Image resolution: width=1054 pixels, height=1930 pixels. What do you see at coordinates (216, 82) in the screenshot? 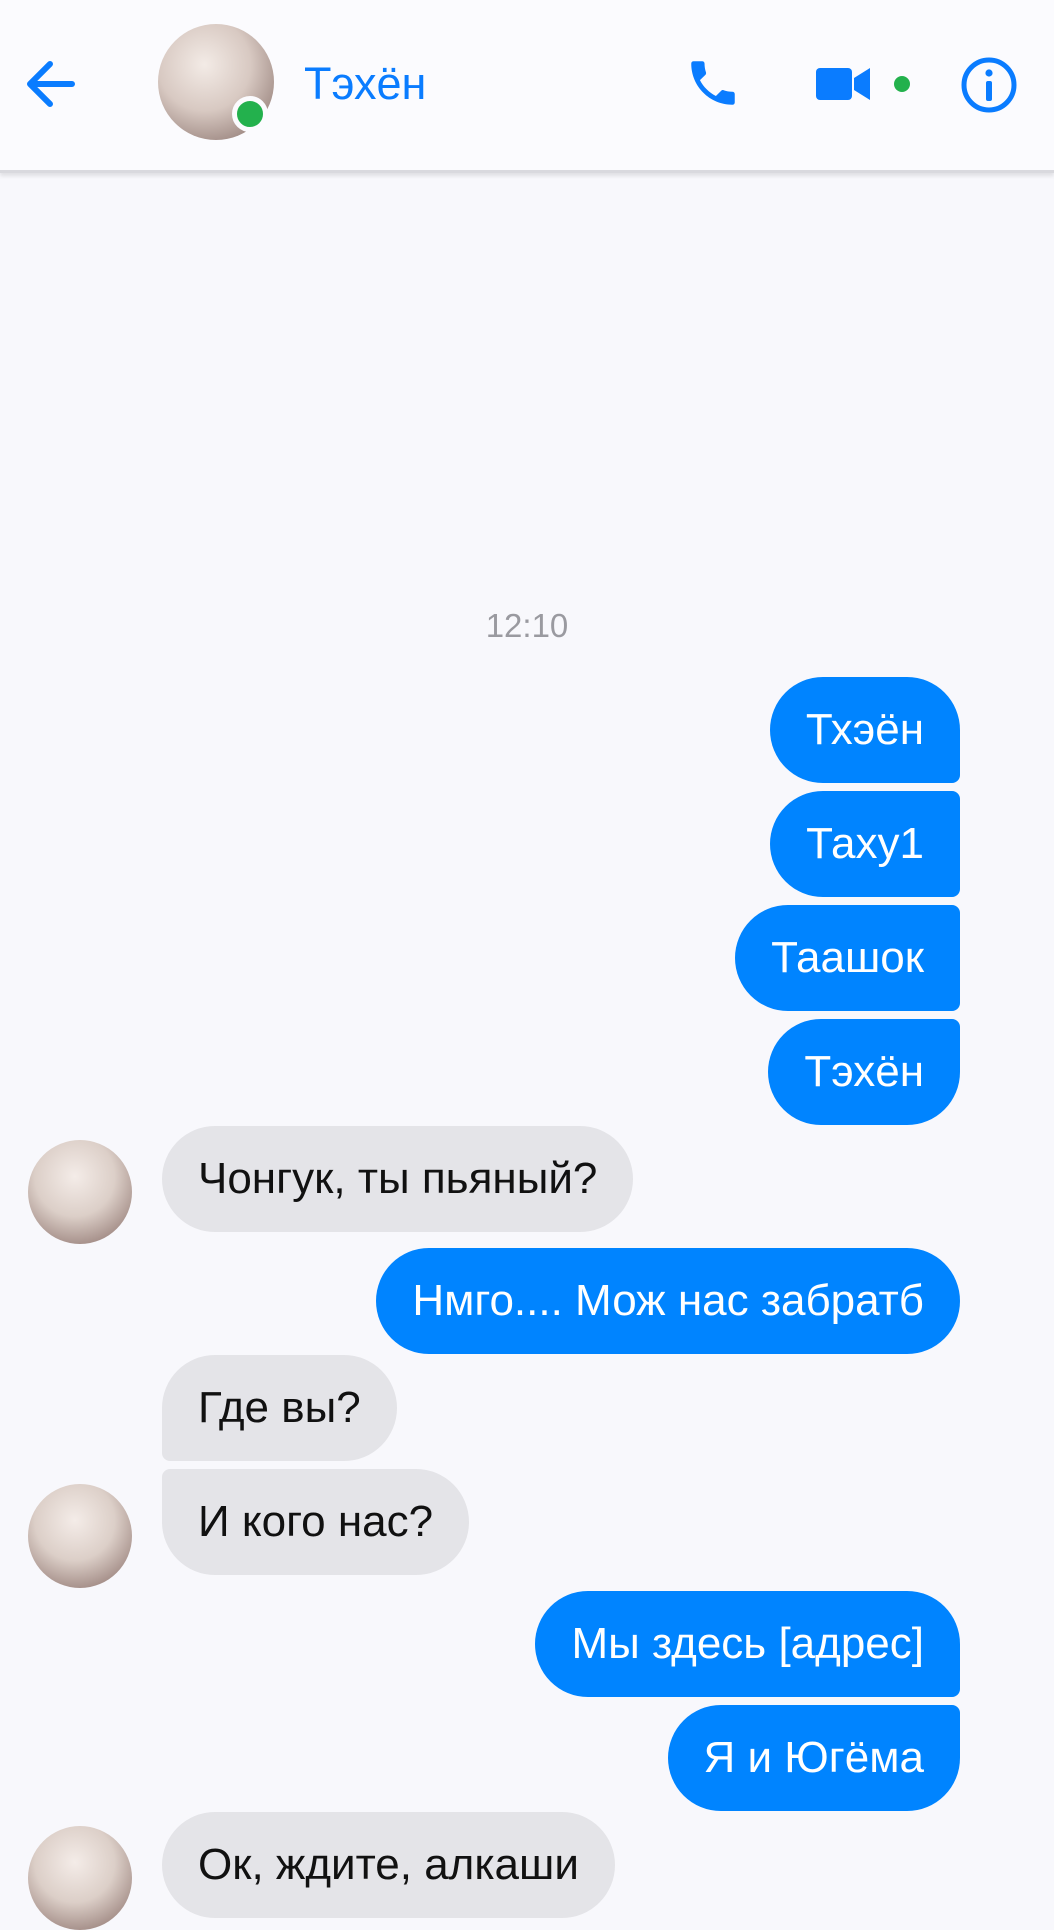
I see `contact-avatar` at bounding box center [216, 82].